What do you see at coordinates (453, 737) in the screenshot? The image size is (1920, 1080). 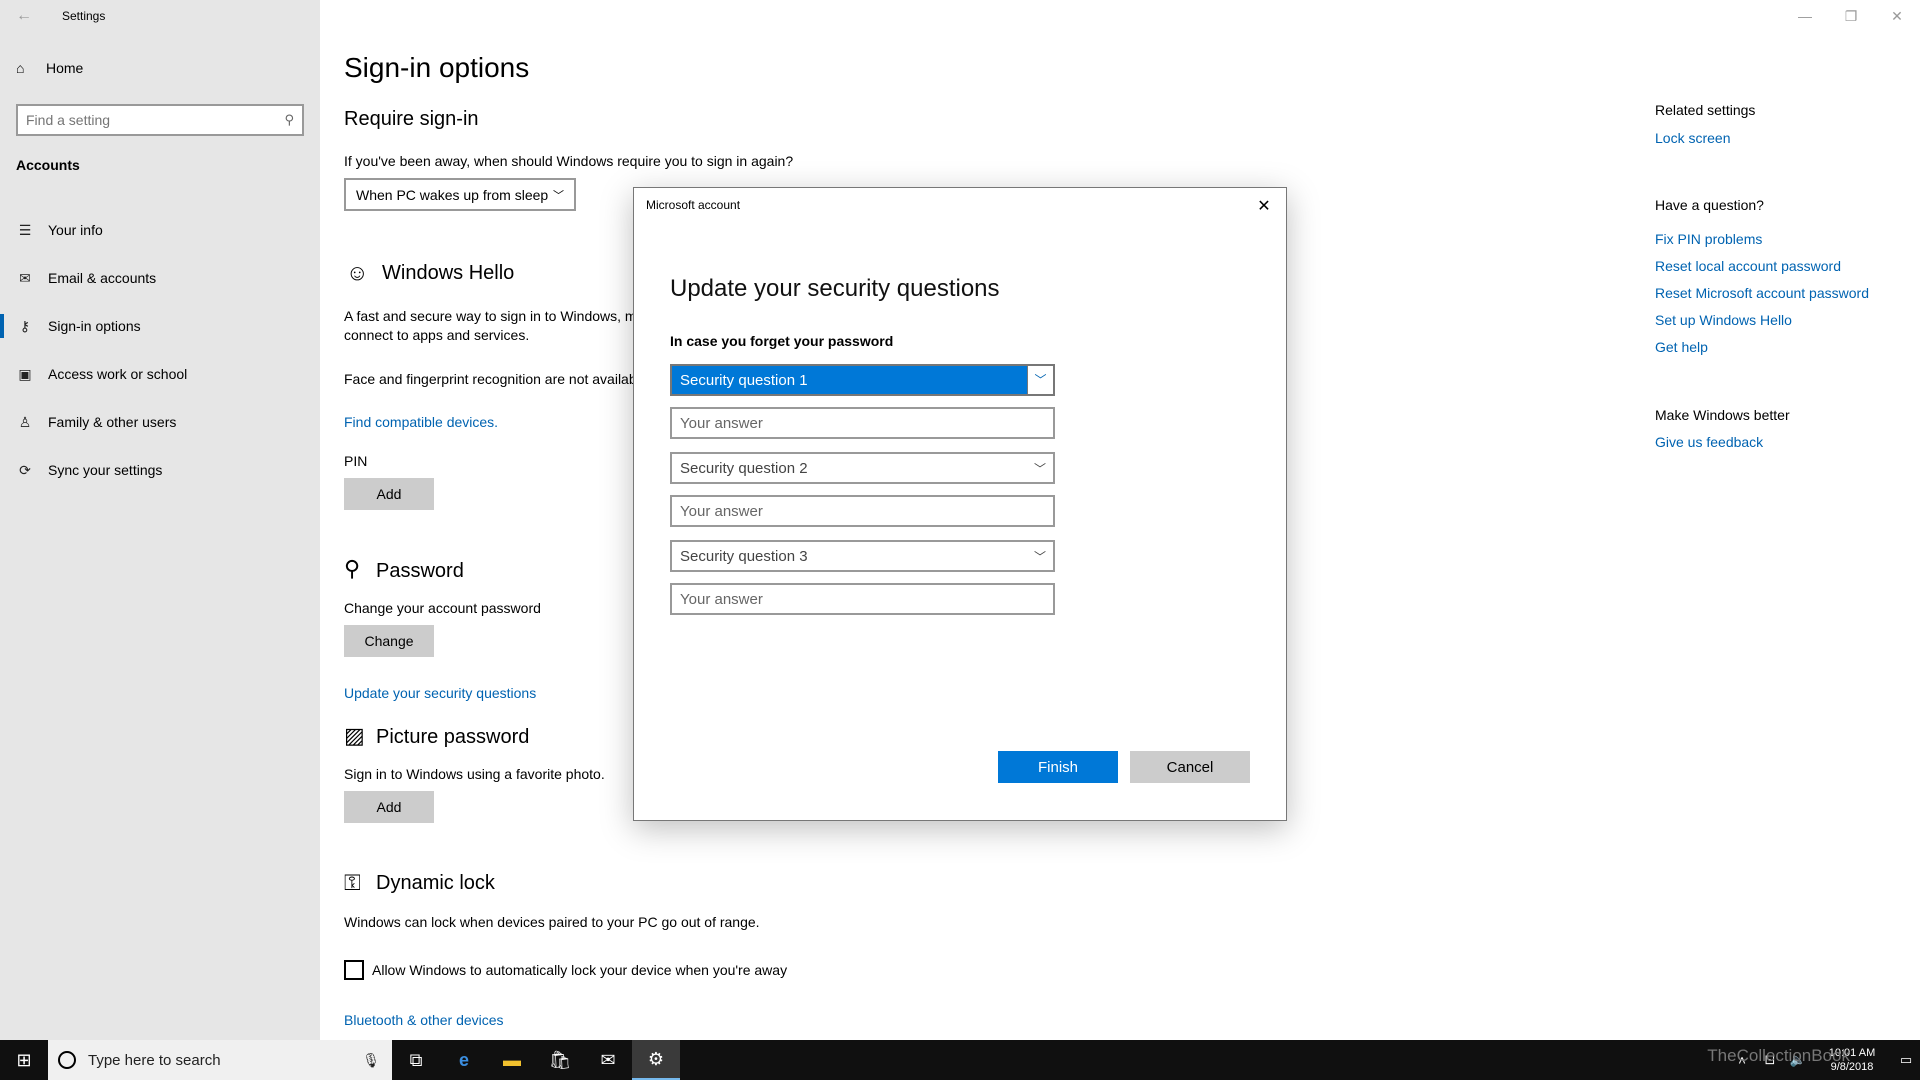 I see `picture-password-heading: Picture password` at bounding box center [453, 737].